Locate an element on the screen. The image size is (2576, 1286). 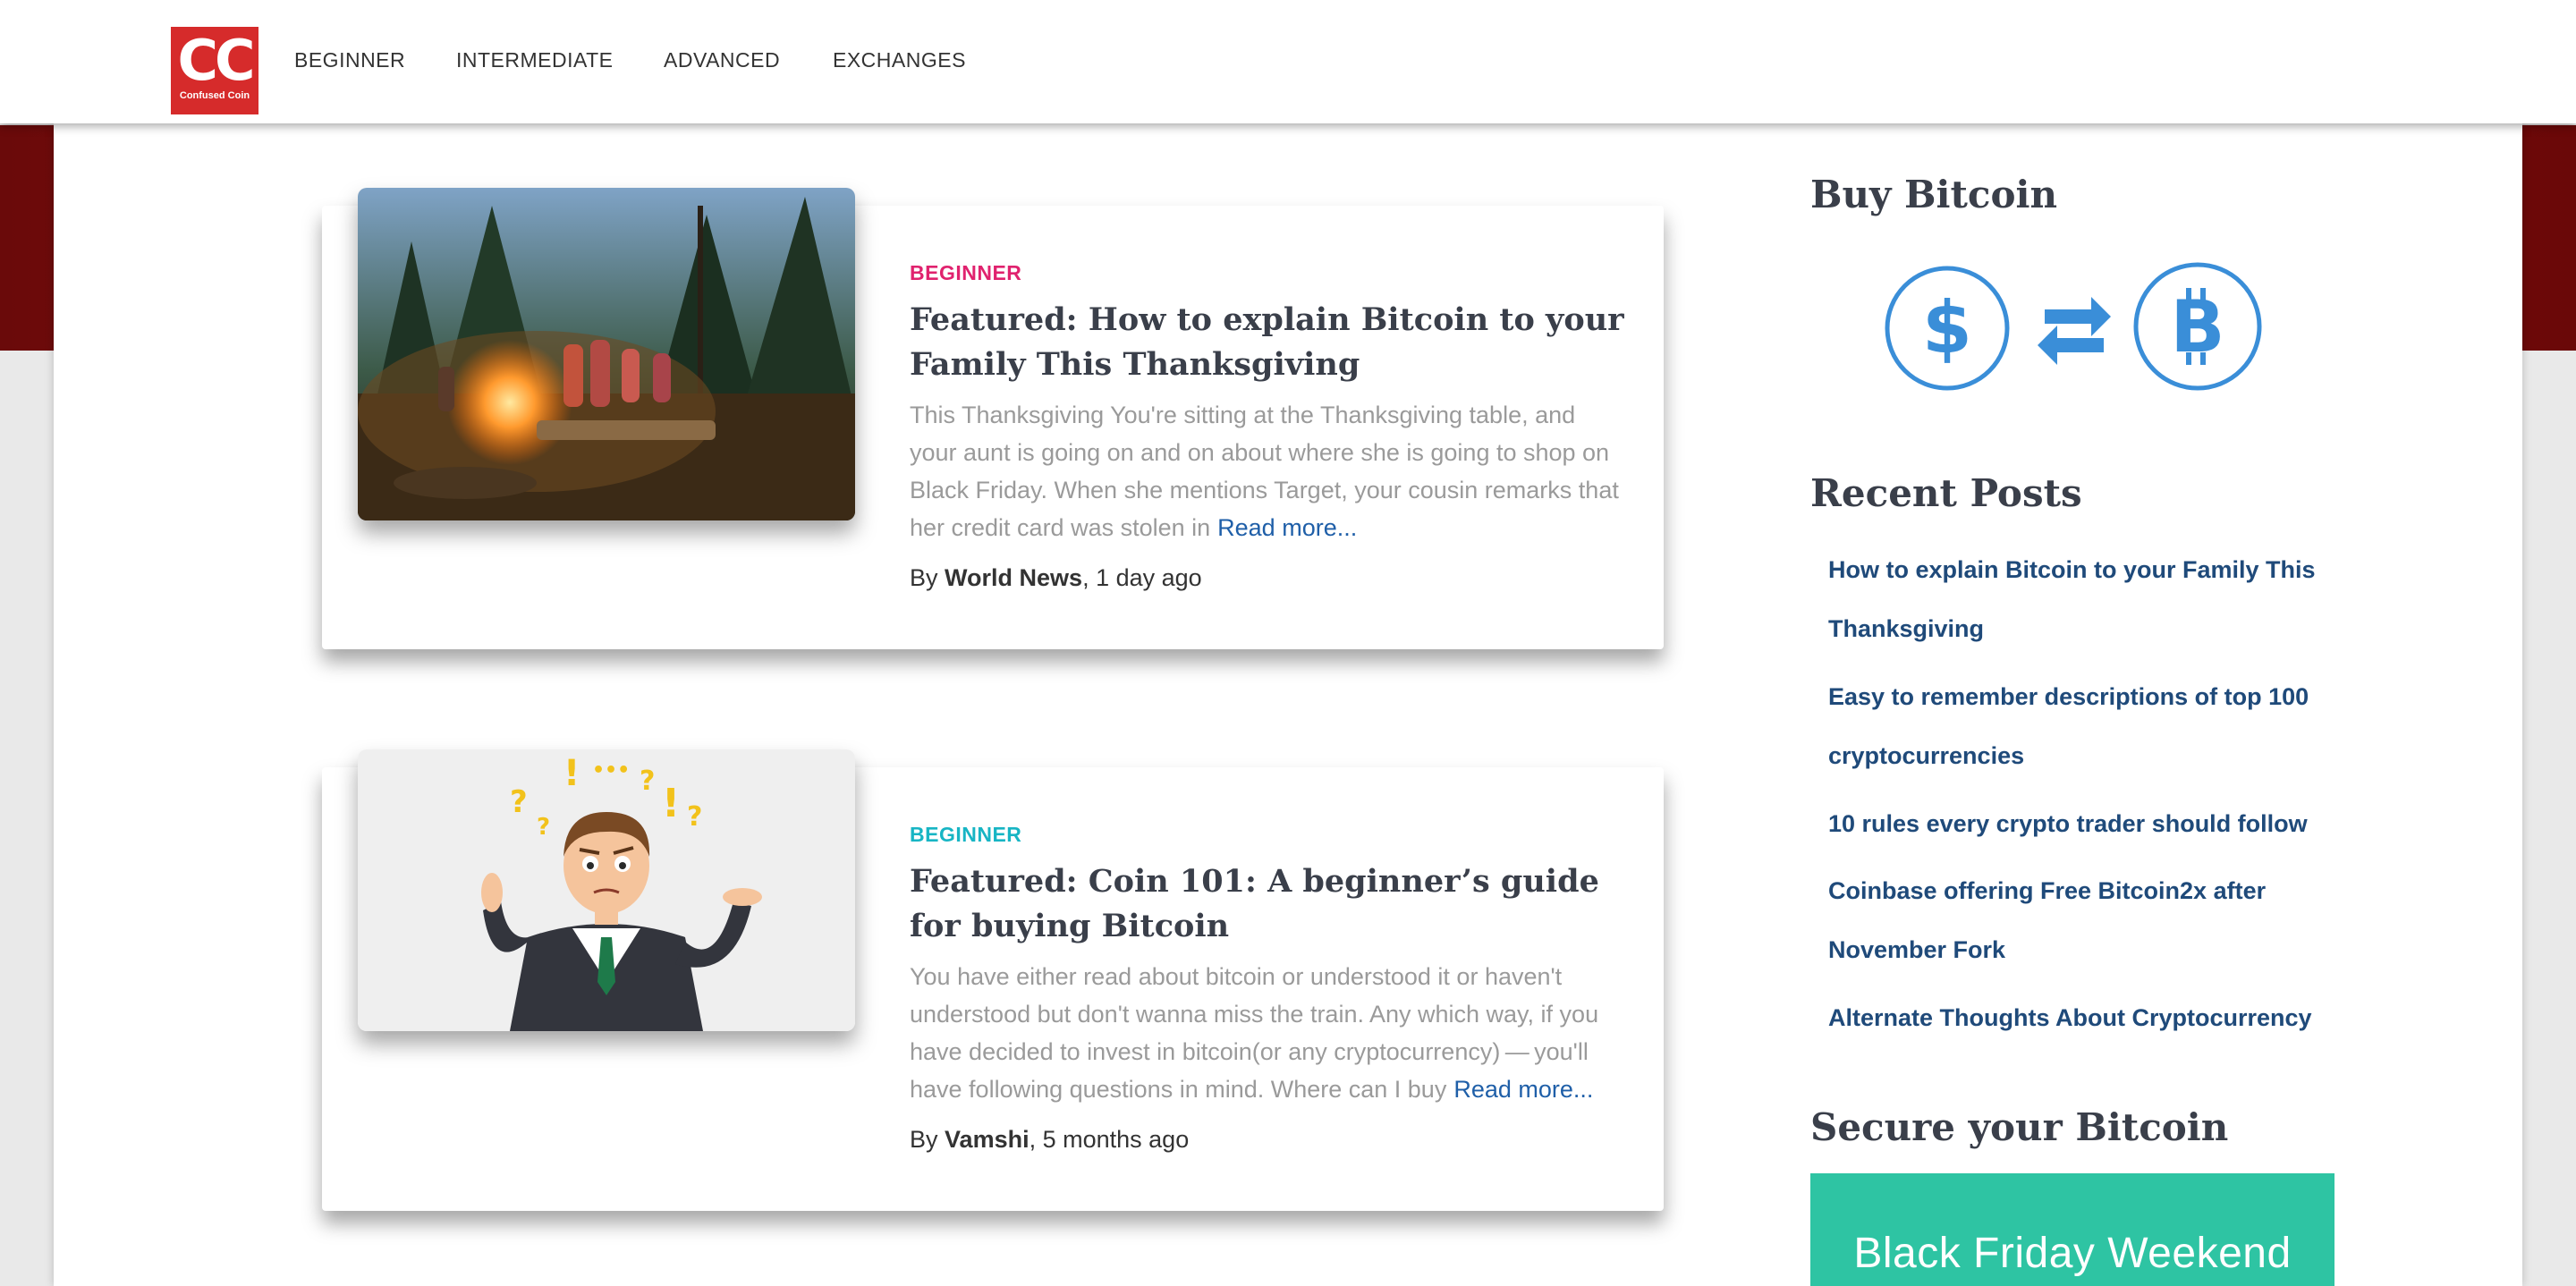
promo-text: Black Friday Weekend is located at coordinates (2072, 1253).